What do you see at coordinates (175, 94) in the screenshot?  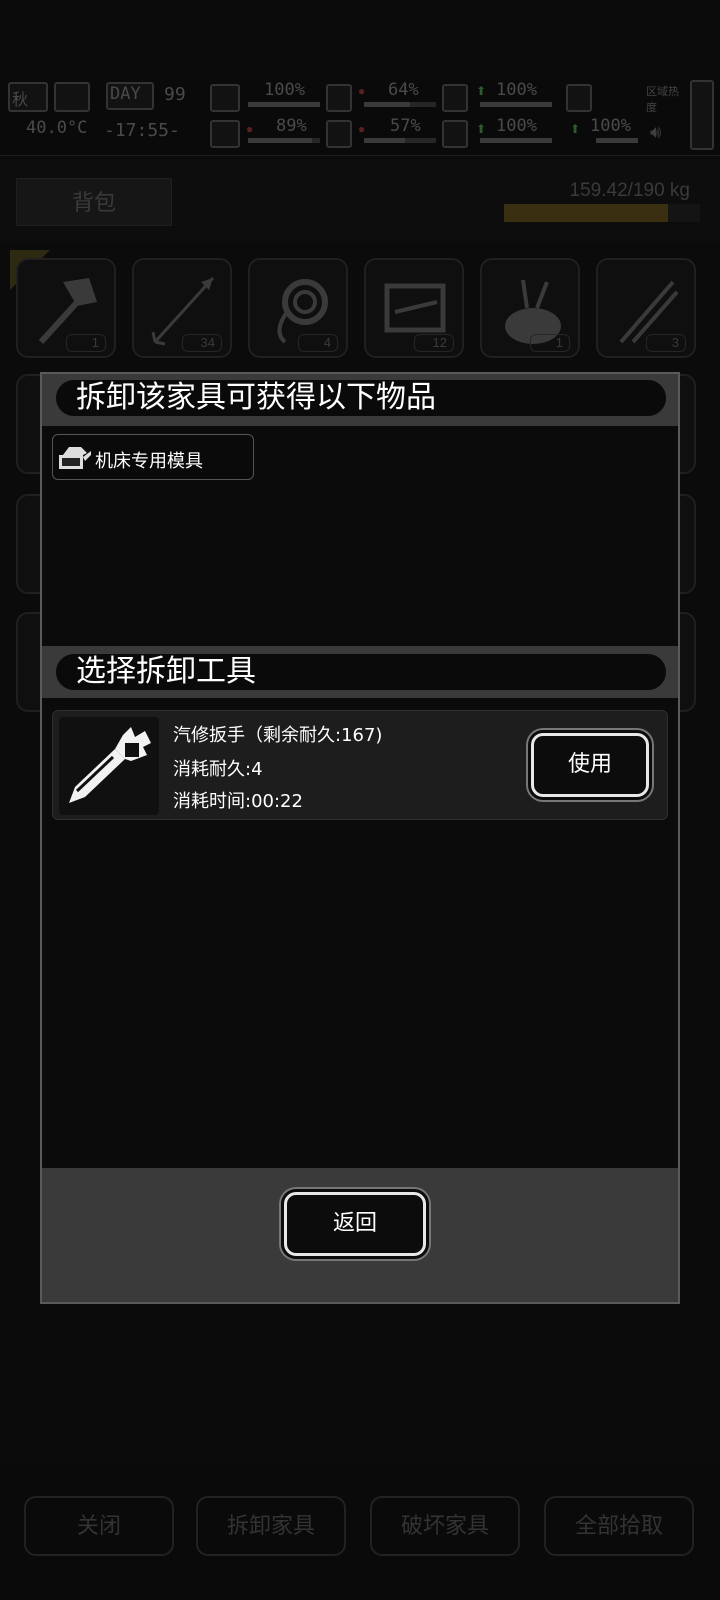 I see `day-value: 99` at bounding box center [175, 94].